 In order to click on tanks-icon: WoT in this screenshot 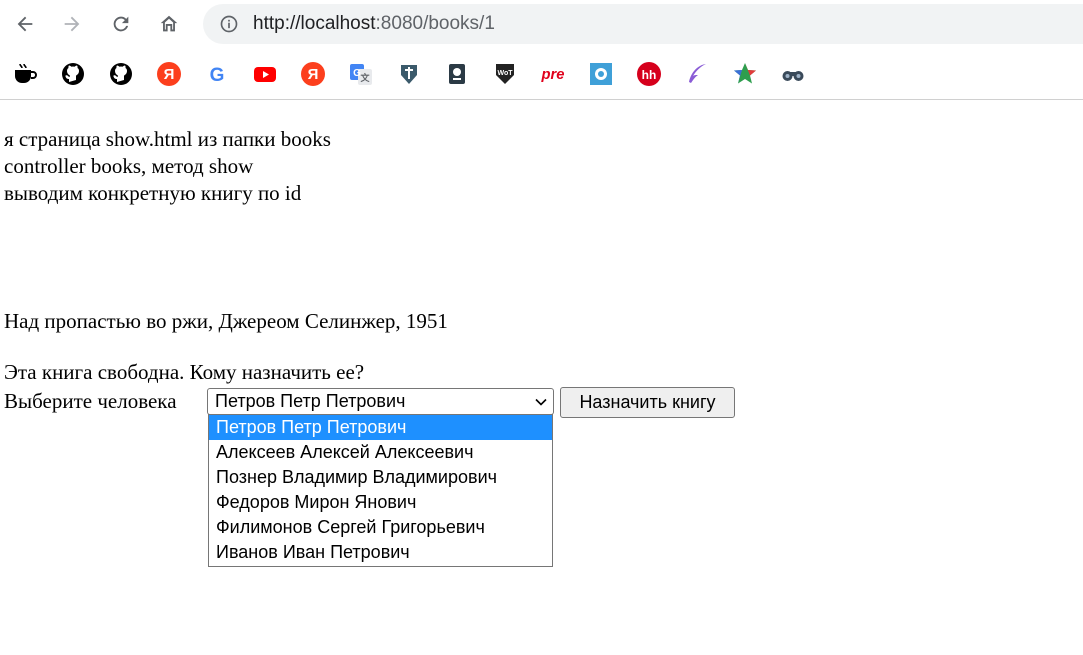, I will do `click(505, 74)`.